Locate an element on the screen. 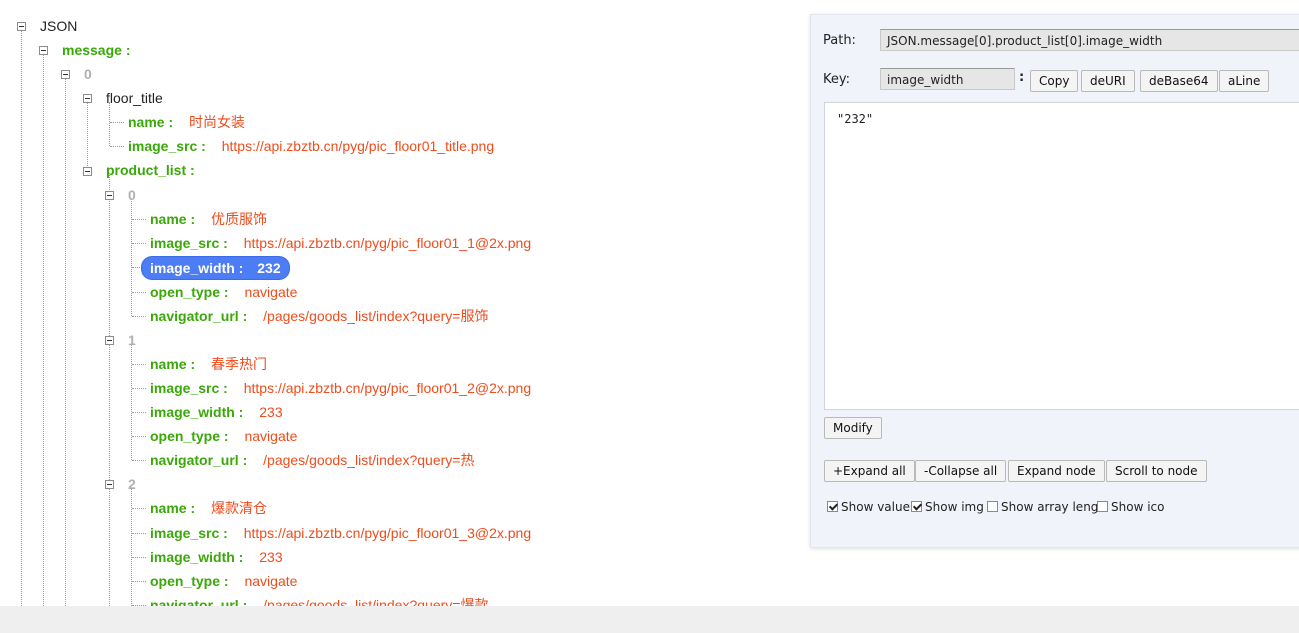 The image size is (1299, 633). collapse-all-button: -Collapse all is located at coordinates (961, 471).